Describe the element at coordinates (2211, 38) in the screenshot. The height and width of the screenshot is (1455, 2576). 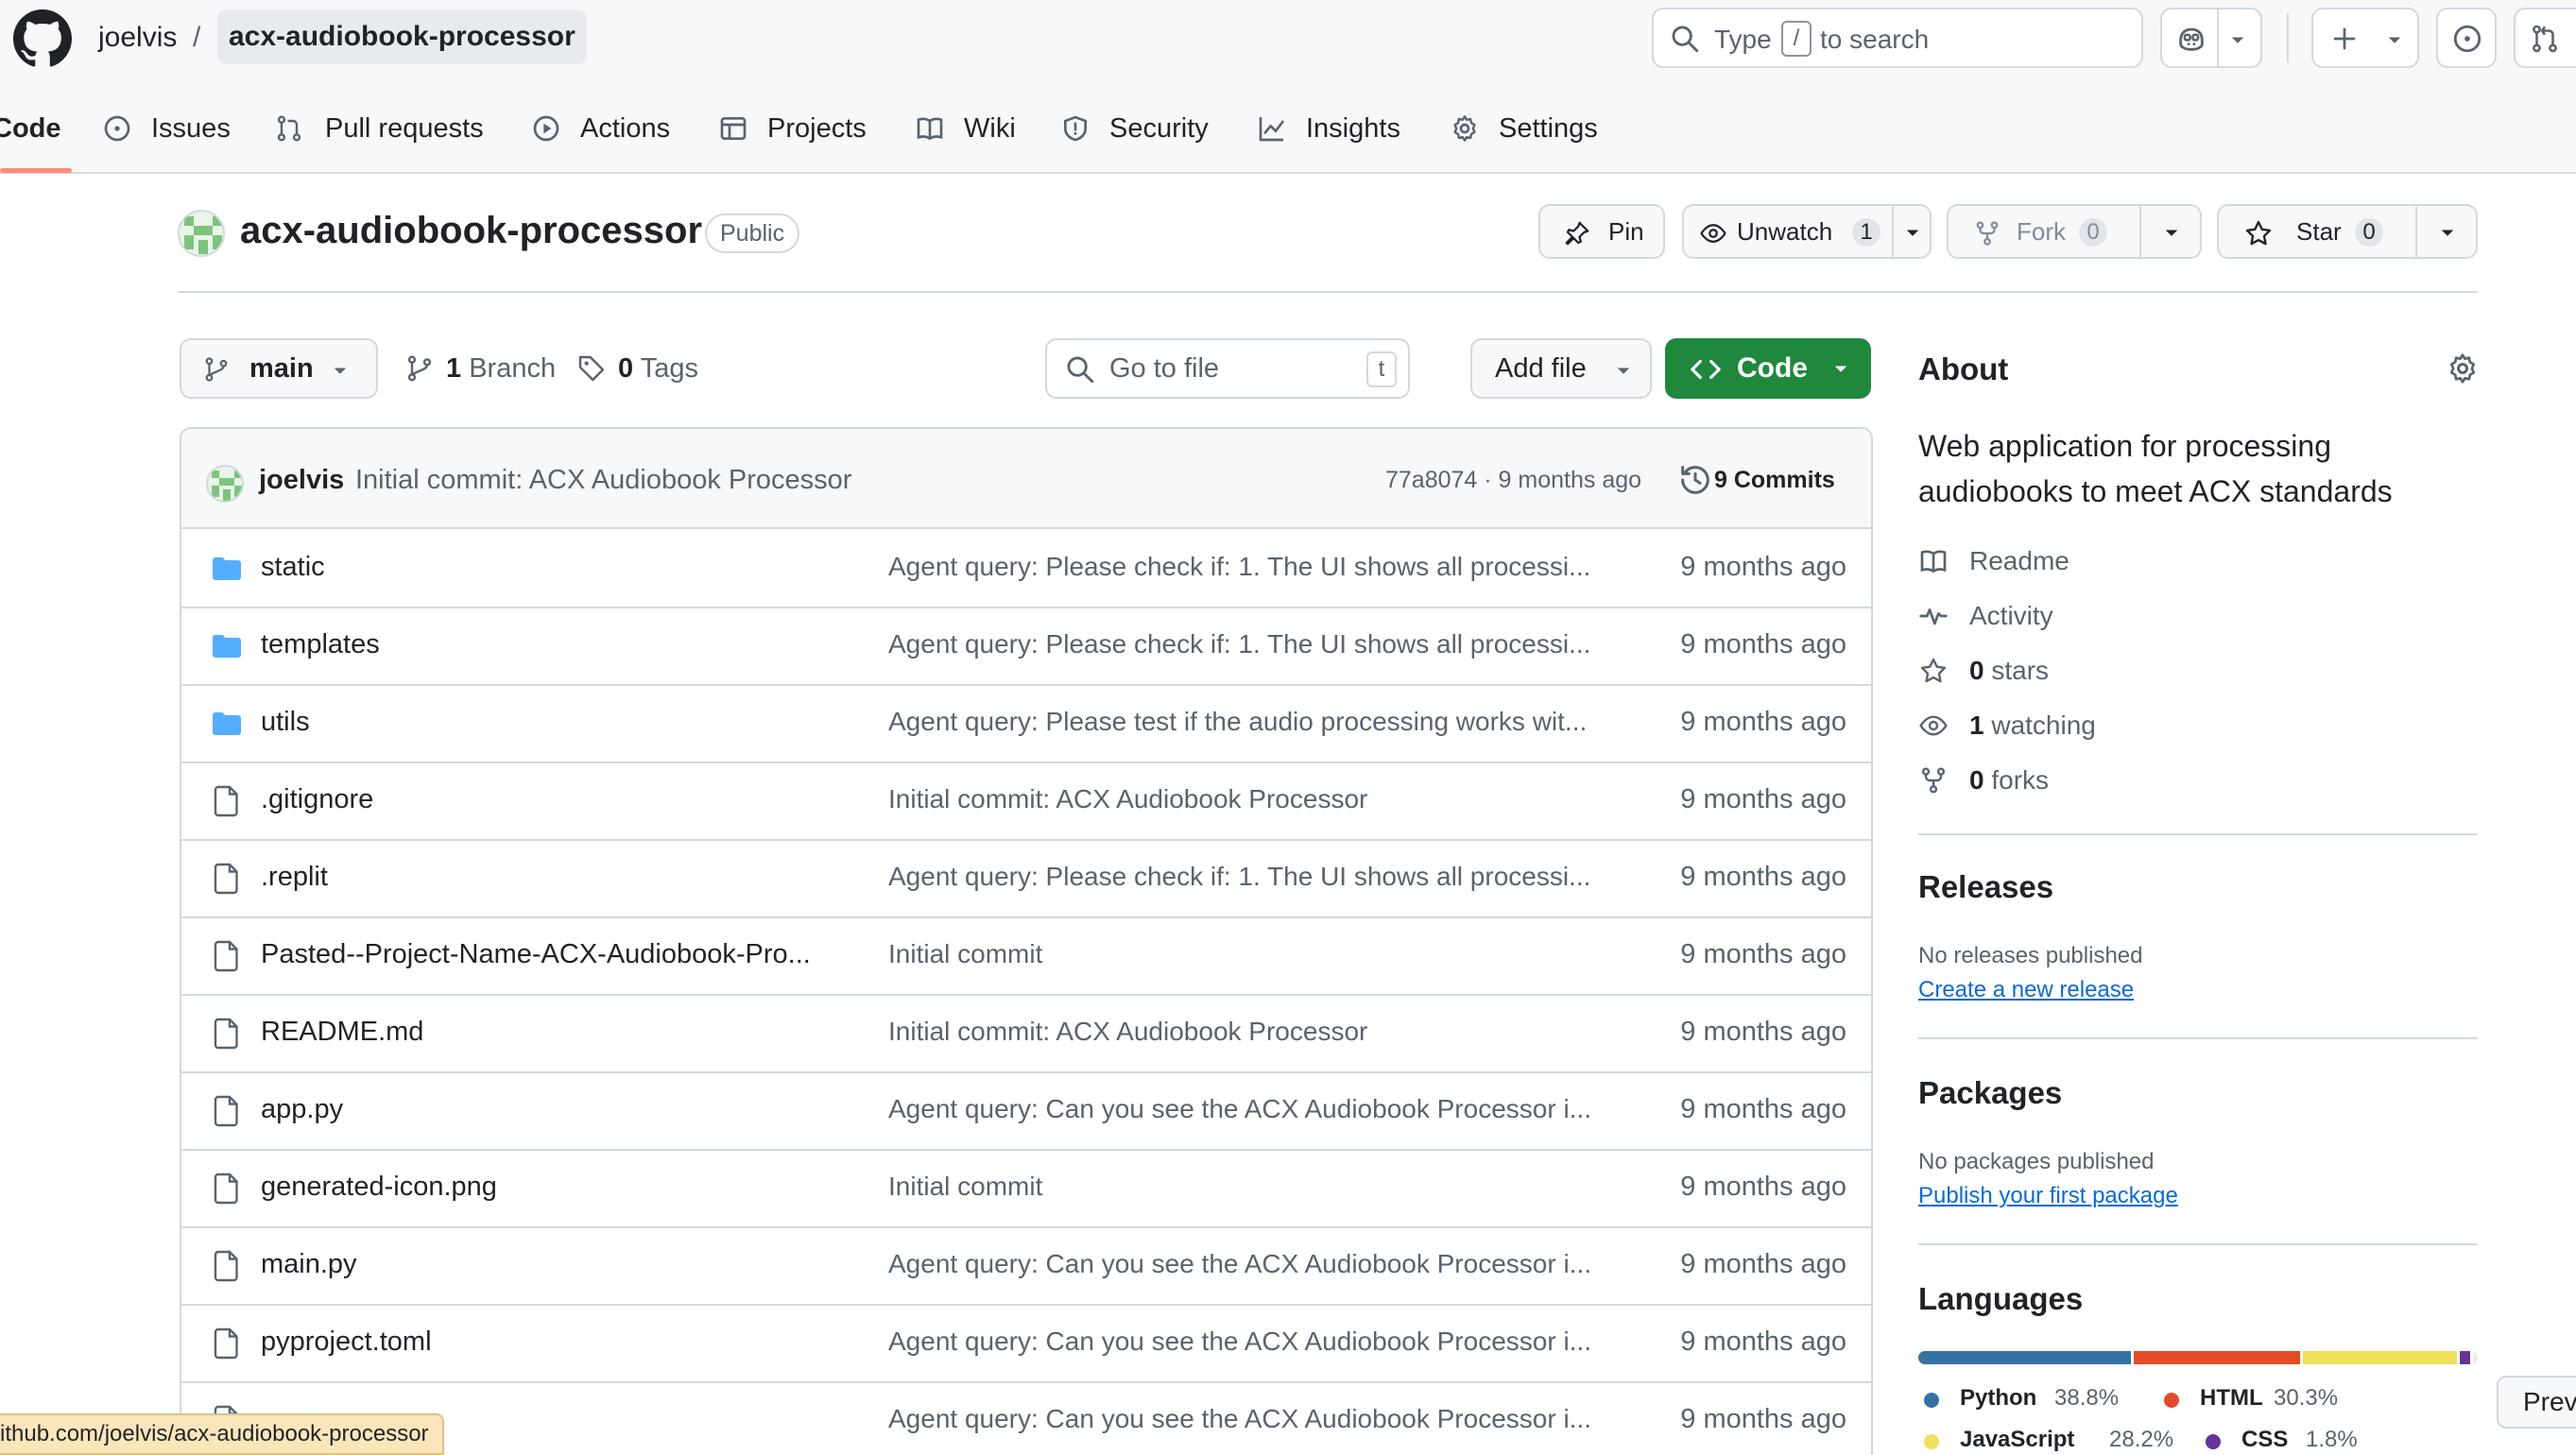
I see `copilot-button` at that location.